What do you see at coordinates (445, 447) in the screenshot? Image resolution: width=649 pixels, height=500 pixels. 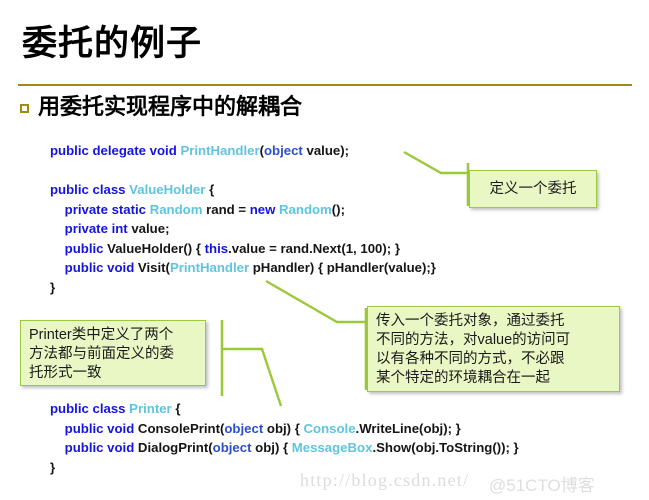 I see `code-token: .Show(obj.ToString()); }` at bounding box center [445, 447].